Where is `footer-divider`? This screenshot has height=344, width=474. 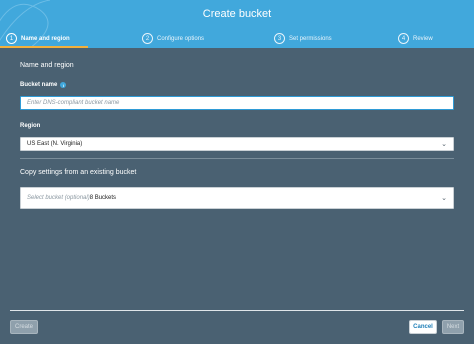 footer-divider is located at coordinates (237, 310).